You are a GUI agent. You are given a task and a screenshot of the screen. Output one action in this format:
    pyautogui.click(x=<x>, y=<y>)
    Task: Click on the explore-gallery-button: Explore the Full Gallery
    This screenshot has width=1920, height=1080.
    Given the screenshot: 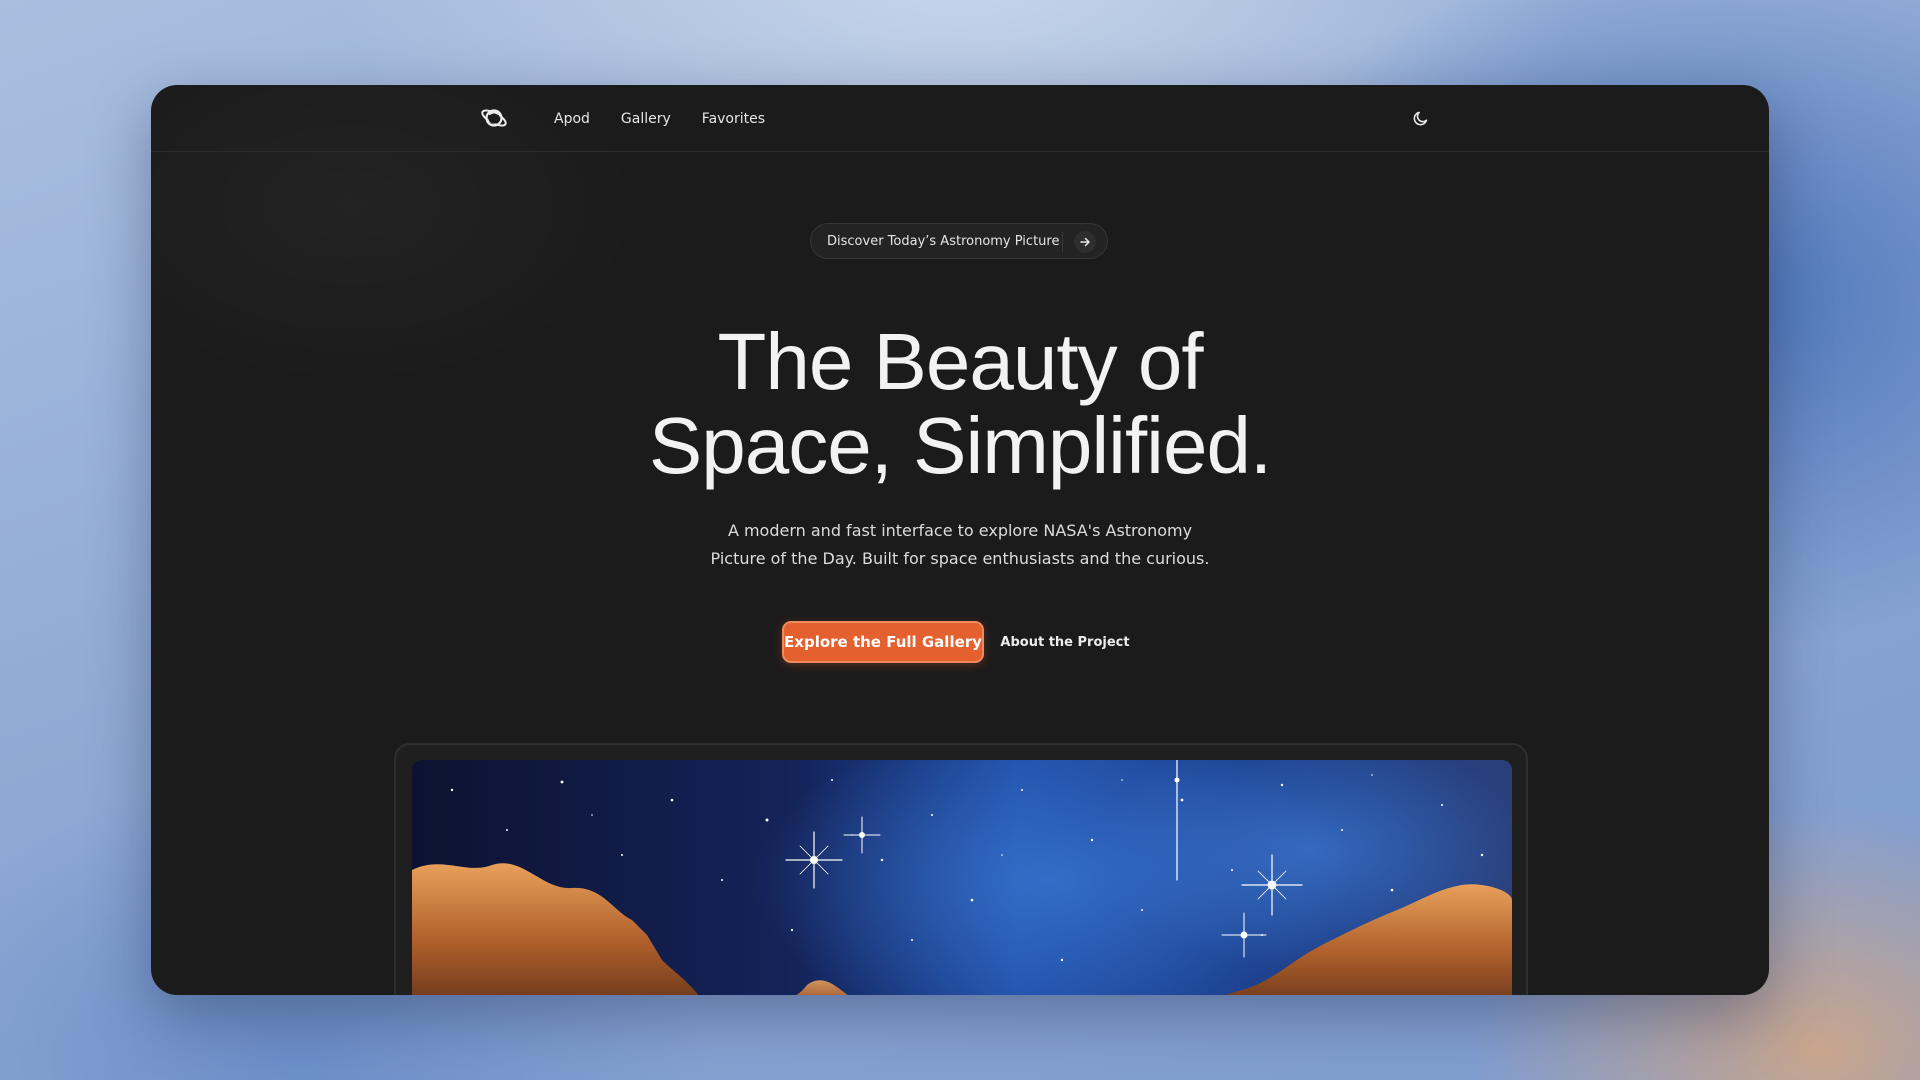 What is the action you would take?
    pyautogui.click(x=883, y=642)
    